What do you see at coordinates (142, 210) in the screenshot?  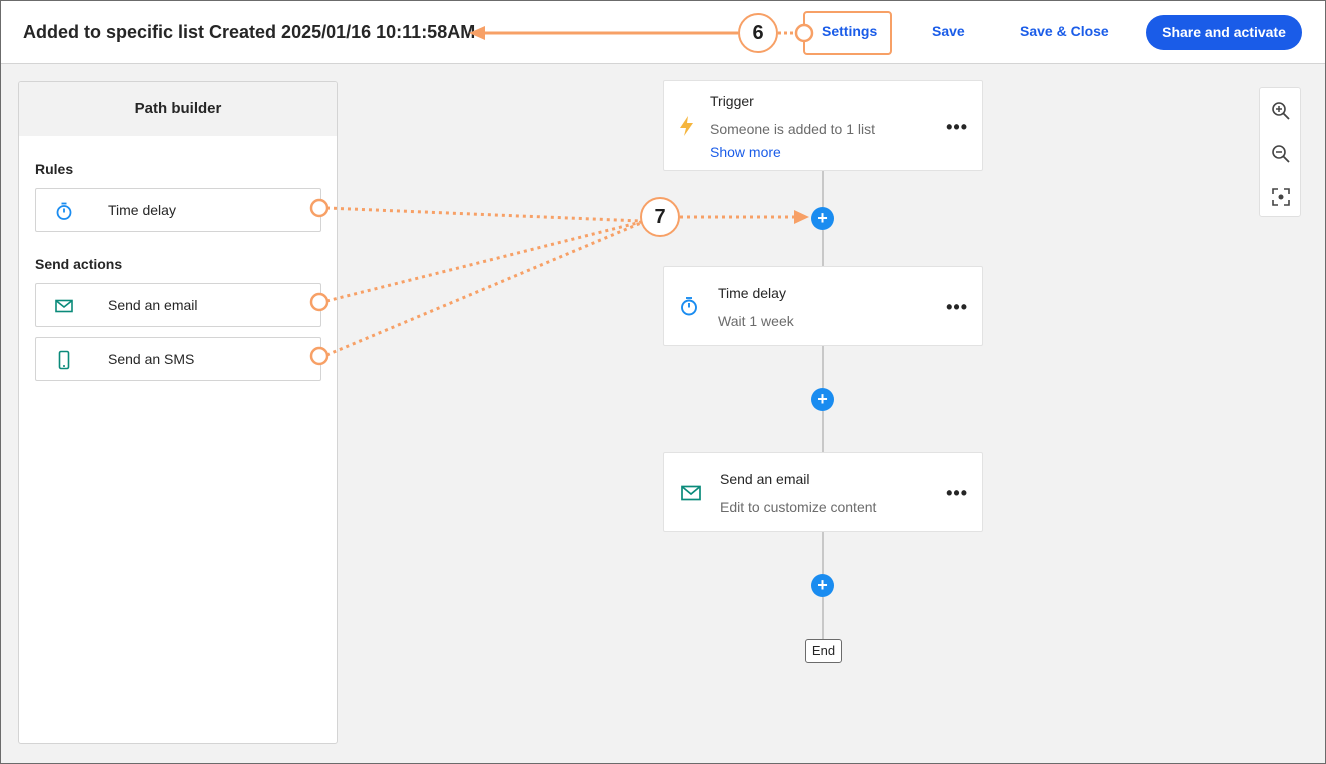 I see `path-item-label: Time delay` at bounding box center [142, 210].